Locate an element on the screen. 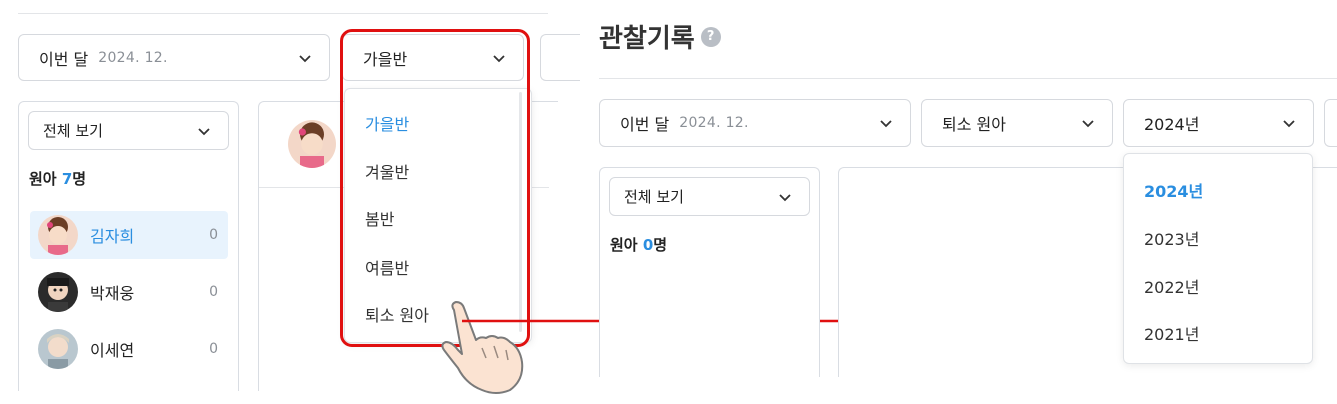 This screenshot has width=1337, height=404. child-name: 박재웅 is located at coordinates (112, 293).